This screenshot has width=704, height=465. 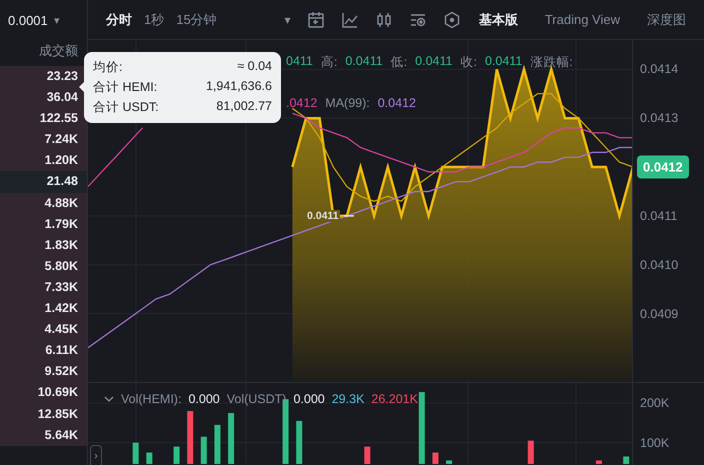 I want to click on view-tab: 基本版, so click(x=504, y=19).